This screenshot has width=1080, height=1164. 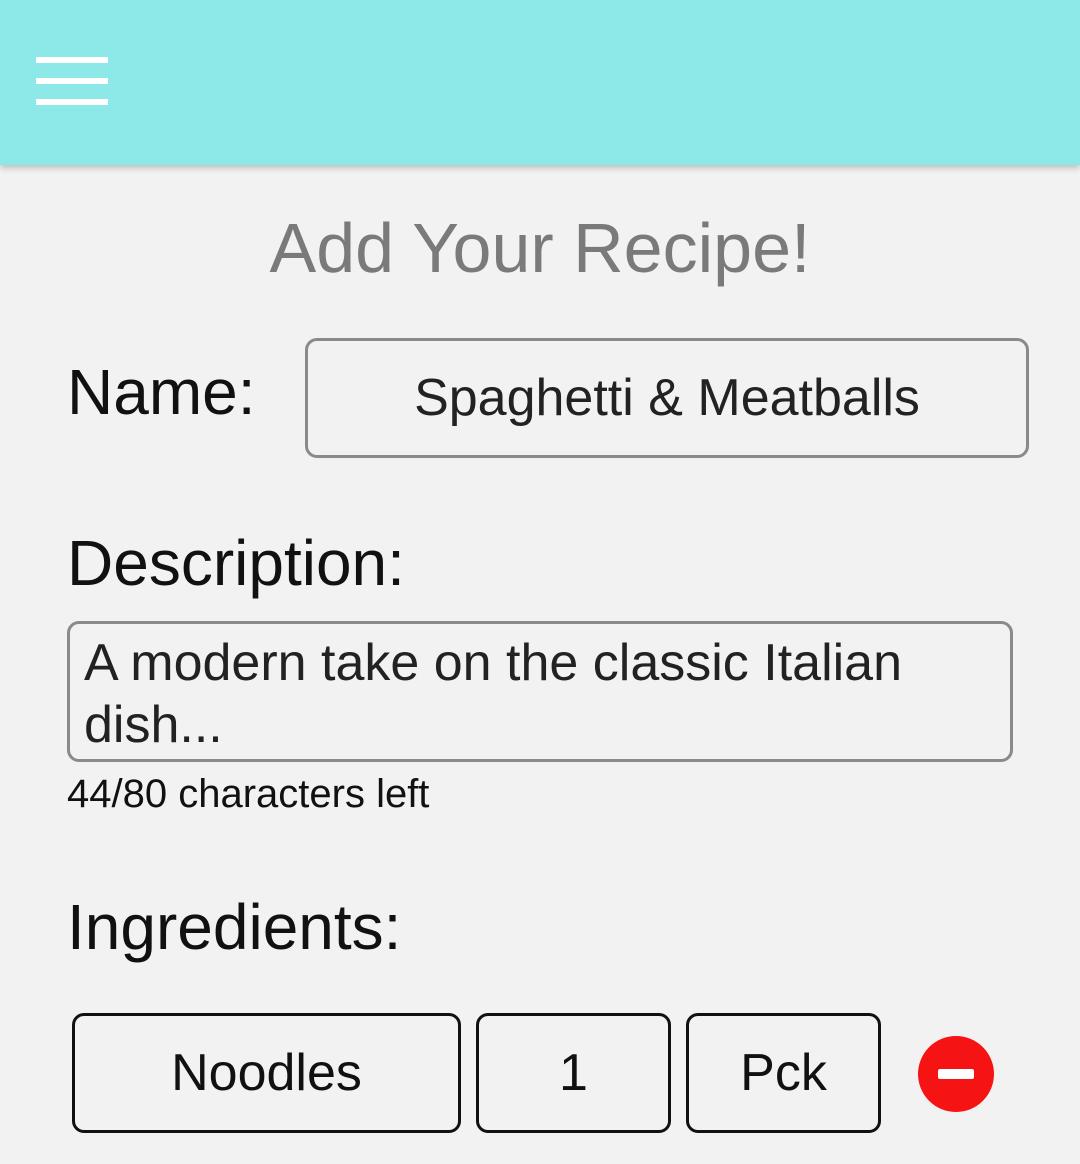 I want to click on recipe-name-input: Spaghetti & Meatballs, so click(x=667, y=398).